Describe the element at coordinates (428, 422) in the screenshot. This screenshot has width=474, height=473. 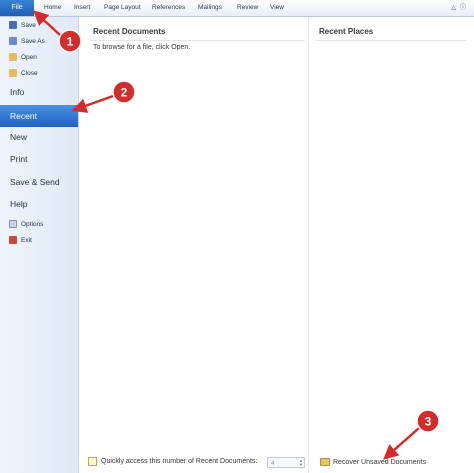
I see `badge-3: 3` at that location.